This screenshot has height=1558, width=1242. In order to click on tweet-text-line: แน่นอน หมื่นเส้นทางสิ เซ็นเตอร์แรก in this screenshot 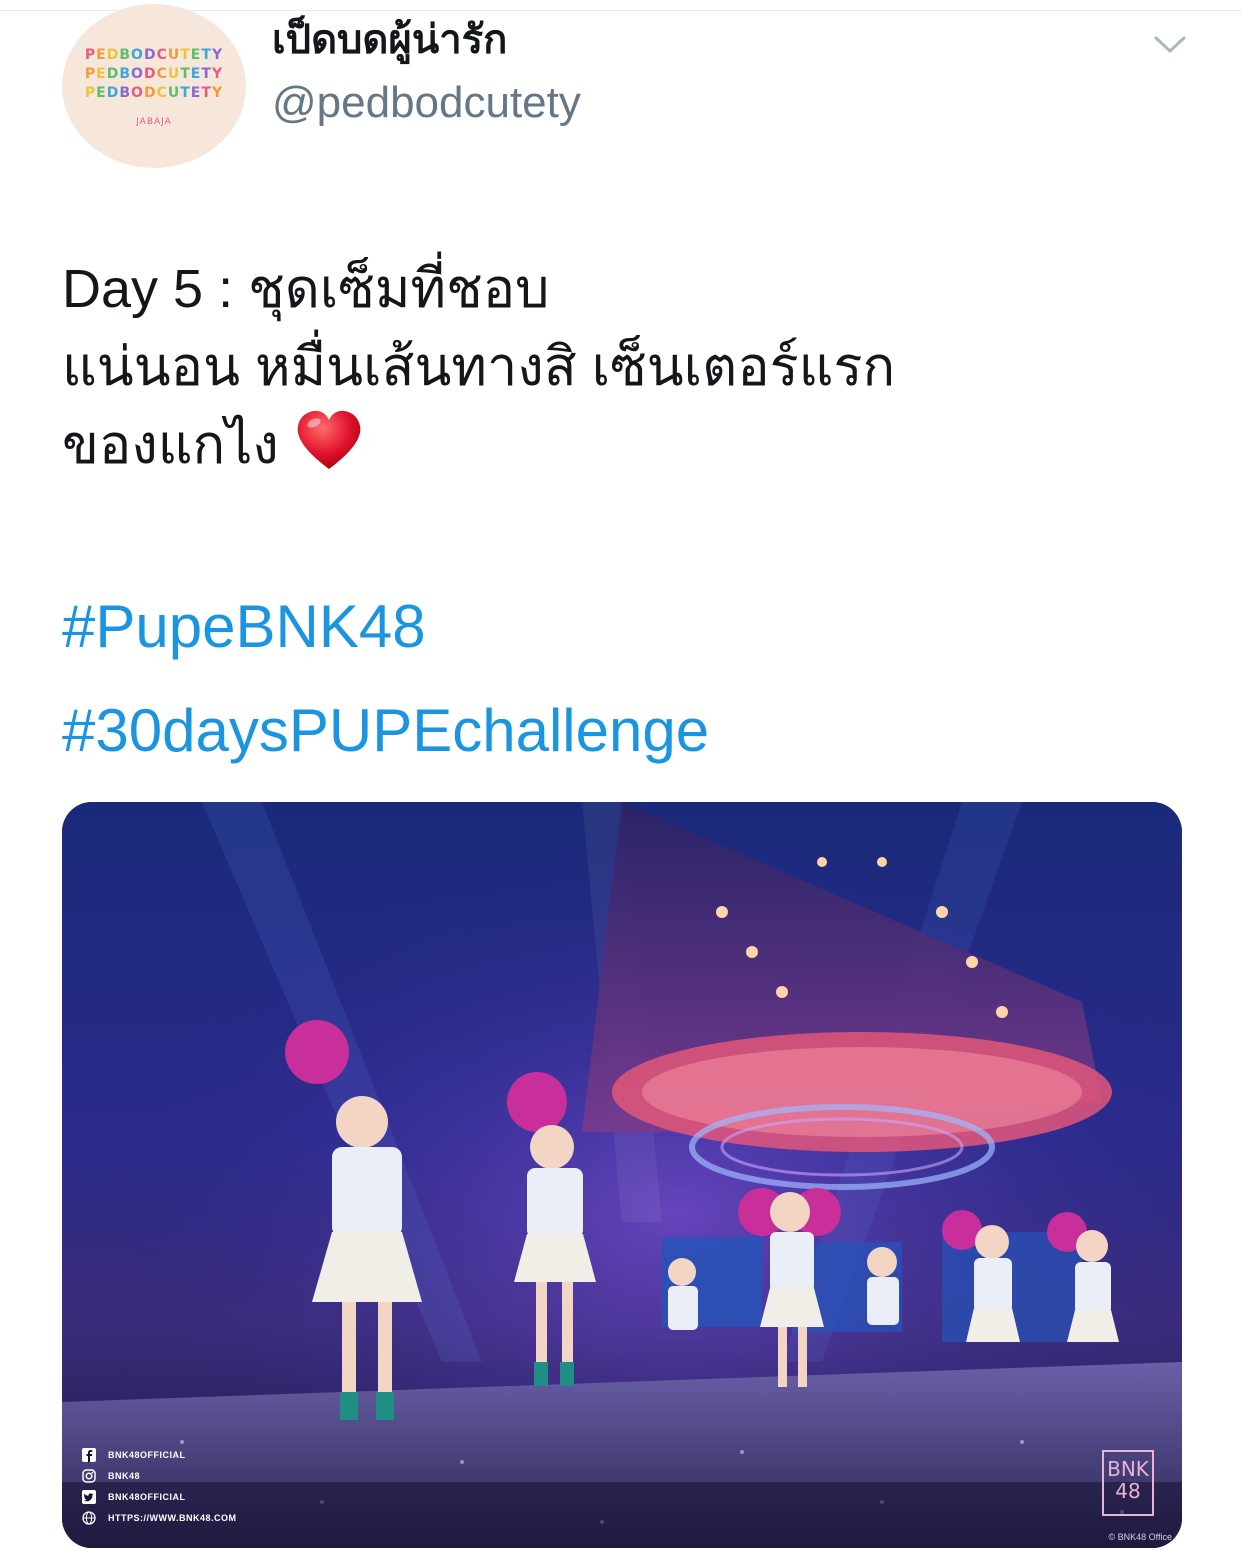, I will do `click(479, 367)`.